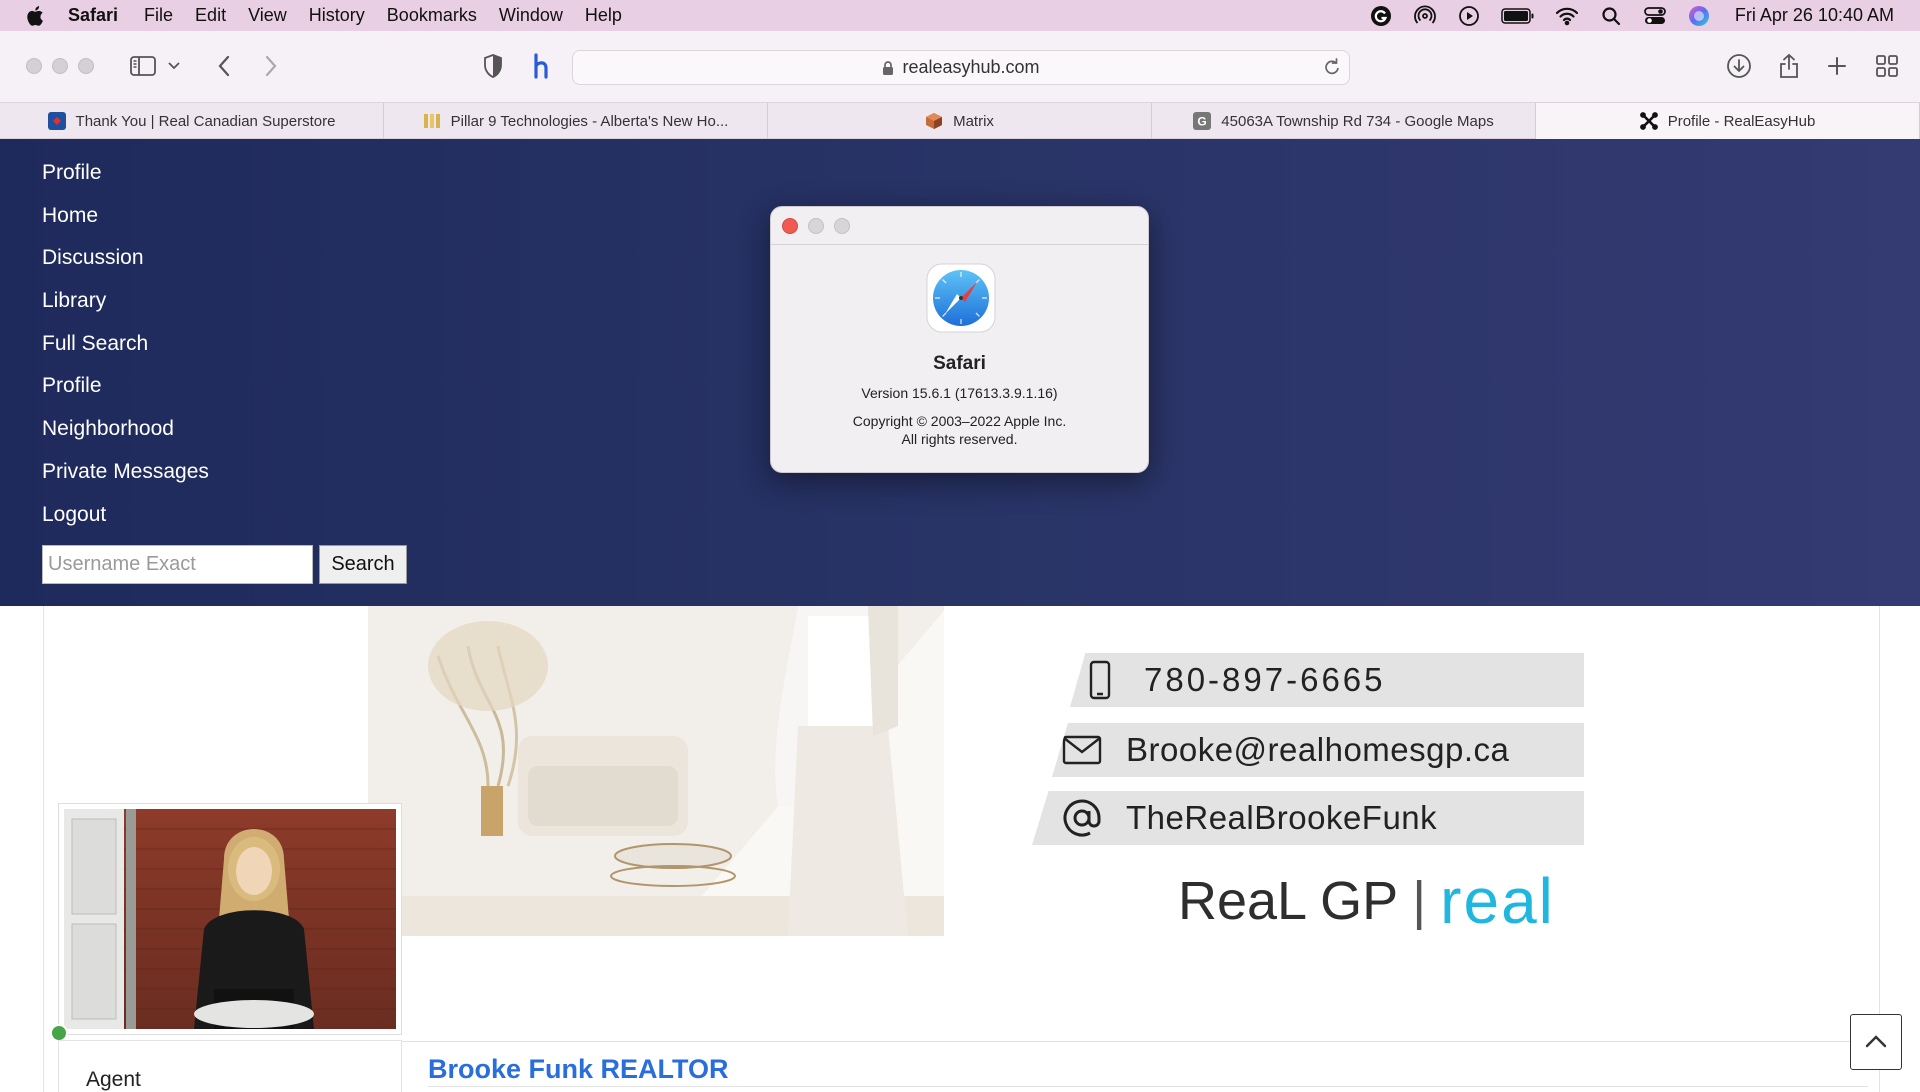 Image resolution: width=1920 pixels, height=1092 pixels. I want to click on joomla-favicon, so click(1648, 121).